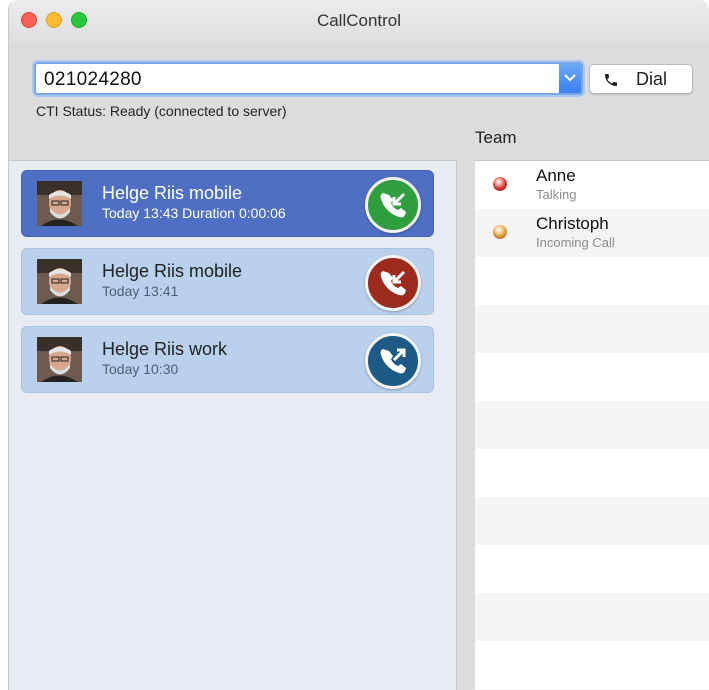  I want to click on dial-number-combobox: 021024280, so click(308, 78).